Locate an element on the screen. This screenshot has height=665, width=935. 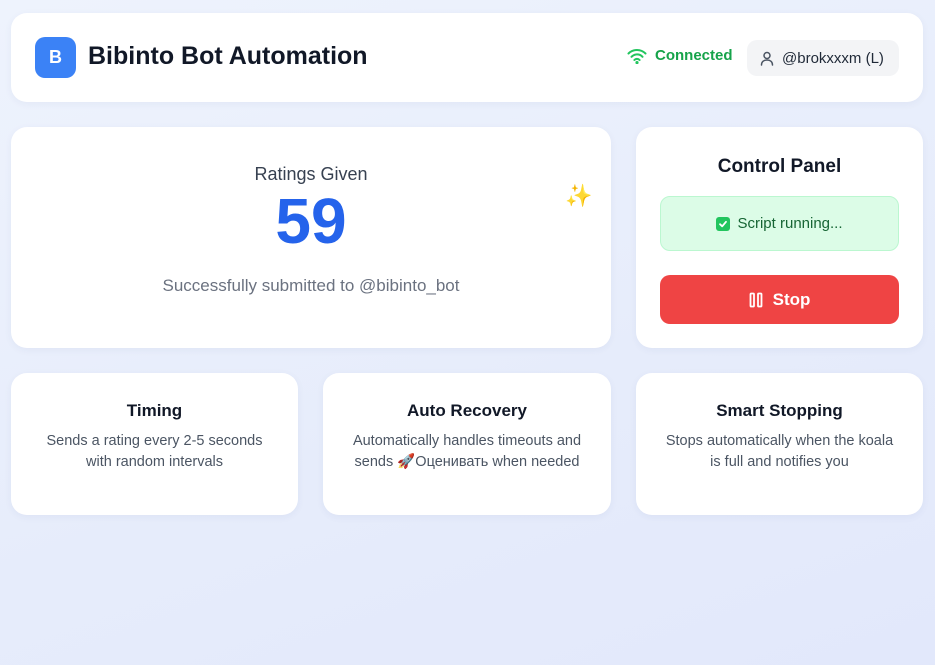
control-panel-title: Control Panel is located at coordinates (779, 166).